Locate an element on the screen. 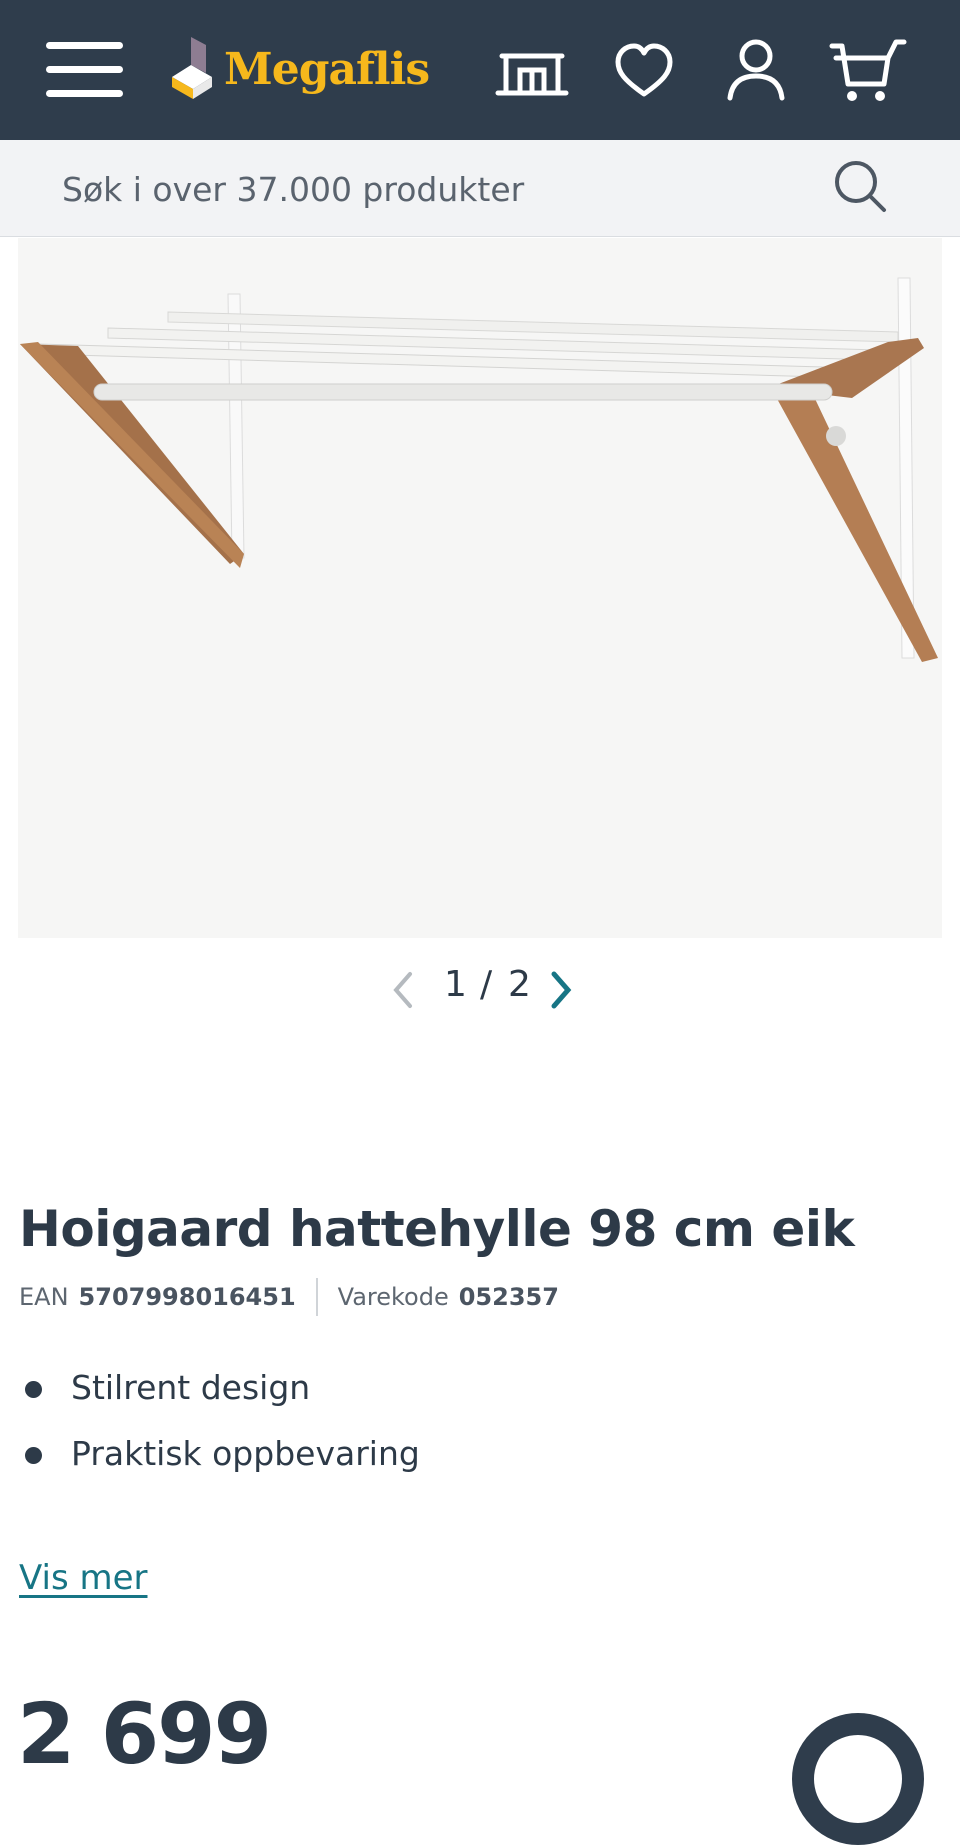 The image size is (960, 1845). product-identifiers: EAN 5707998016451 Varekode 052357 is located at coordinates (289, 1297).